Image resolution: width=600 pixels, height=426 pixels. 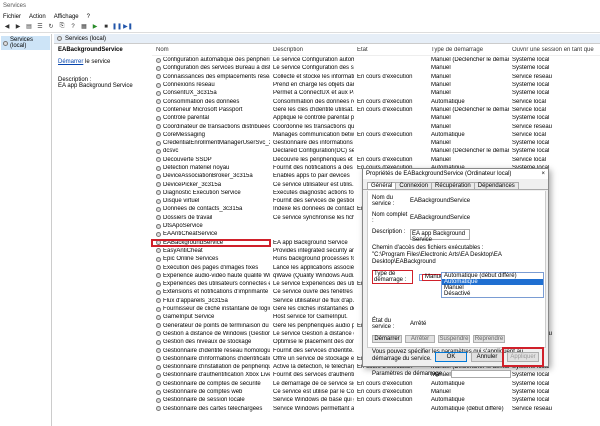 What do you see at coordinates (40, 27) in the screenshot?
I see `list-icon: ☰` at bounding box center [40, 27].